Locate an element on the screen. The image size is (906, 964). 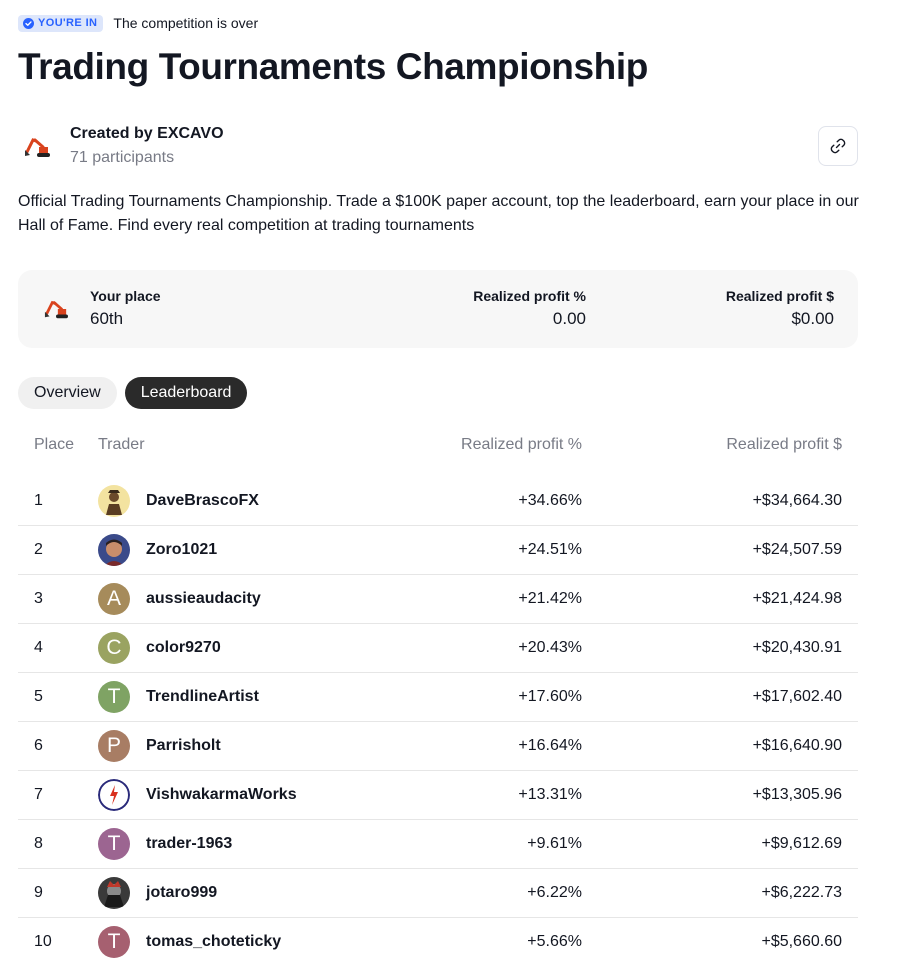
avatar-letter: C is located at coordinates (114, 647).